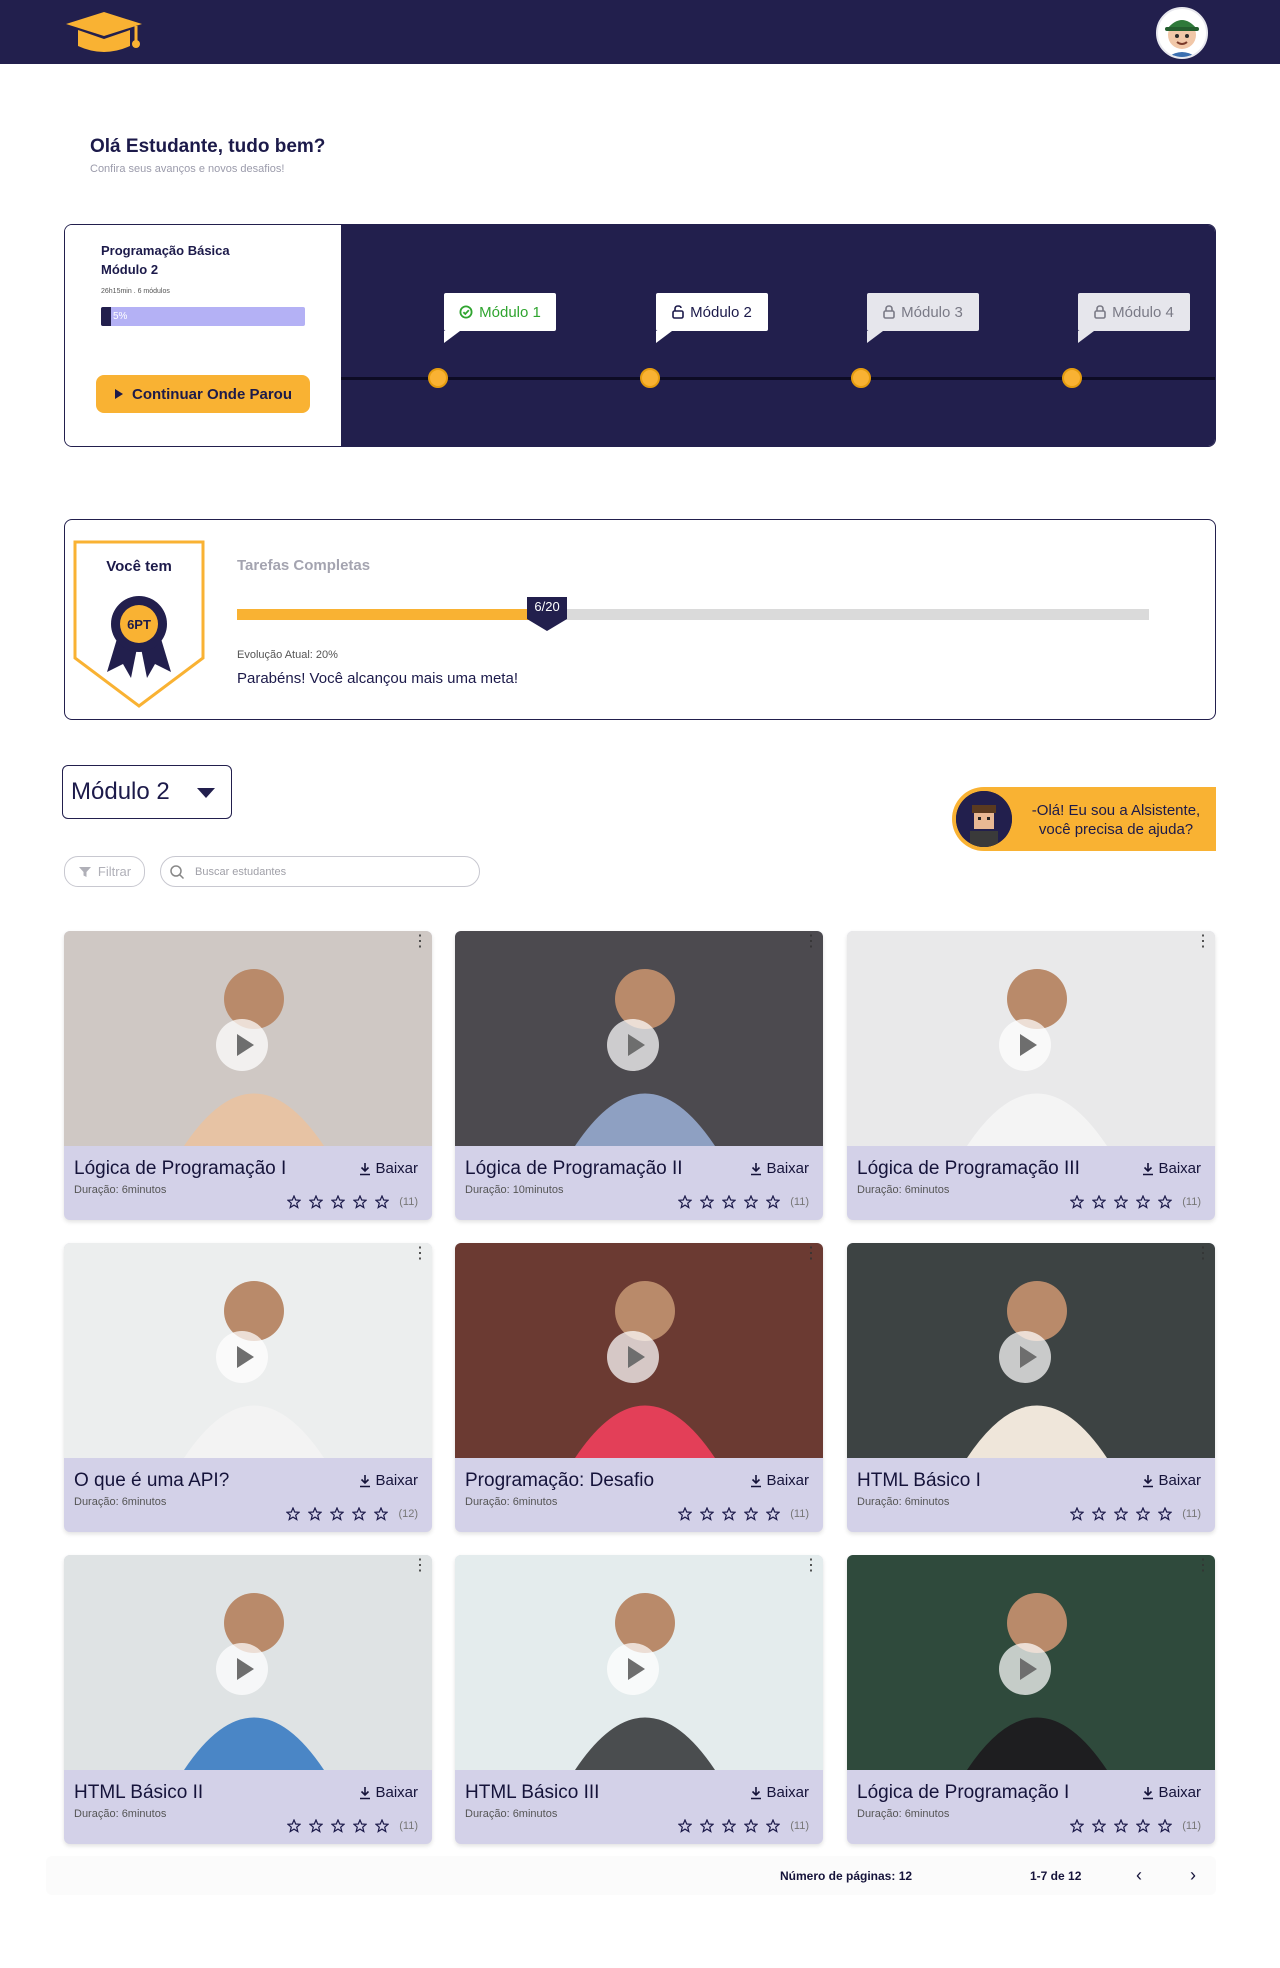 This screenshot has width=1280, height=1968. What do you see at coordinates (1134, 318) in the screenshot?
I see `module-flag-4: Módulo 4` at bounding box center [1134, 318].